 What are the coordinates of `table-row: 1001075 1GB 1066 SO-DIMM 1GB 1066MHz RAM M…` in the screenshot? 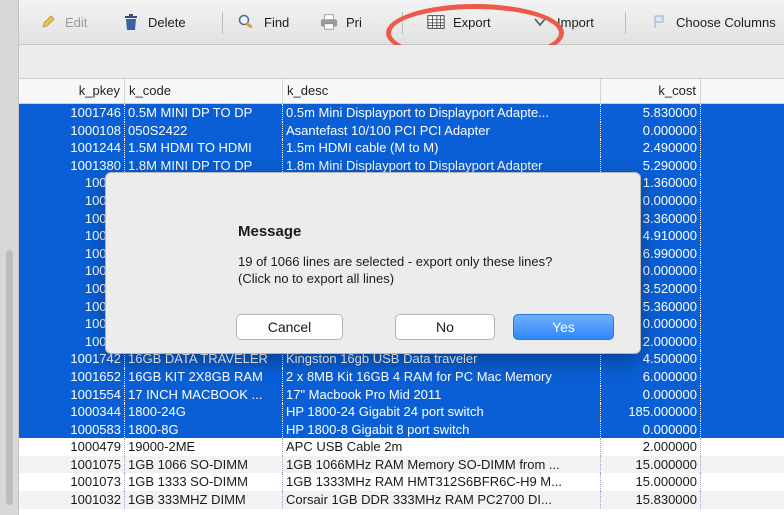 It's located at (401, 464).